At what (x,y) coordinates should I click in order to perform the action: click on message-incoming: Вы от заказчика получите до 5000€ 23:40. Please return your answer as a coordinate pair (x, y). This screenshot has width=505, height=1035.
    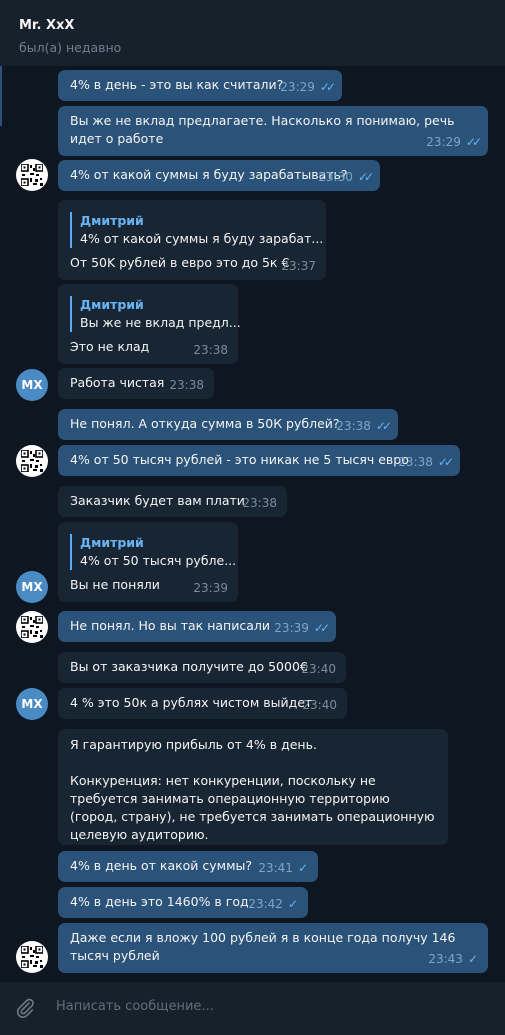
    Looking at the image, I should click on (202, 667).